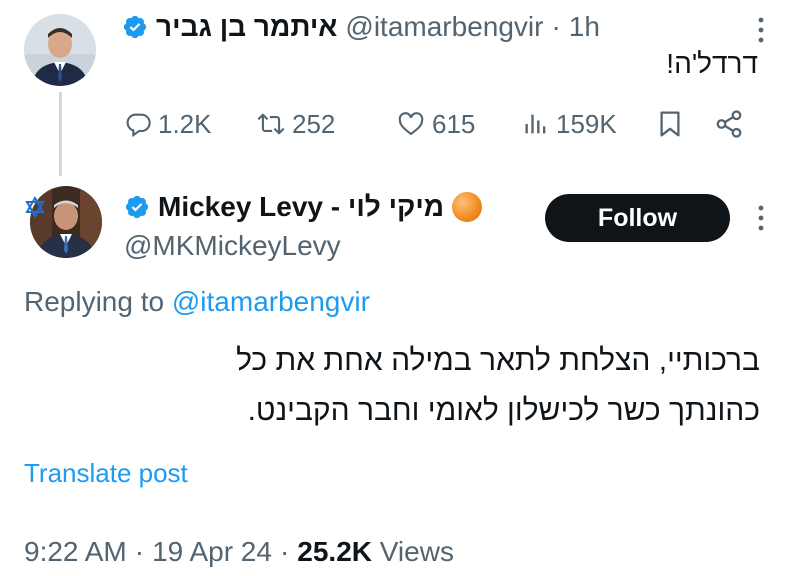 This screenshot has width=800, height=576. I want to click on tweet2-meta: 9:22 AM · 19 Apr 24 · 25.2K Views, so click(239, 552).